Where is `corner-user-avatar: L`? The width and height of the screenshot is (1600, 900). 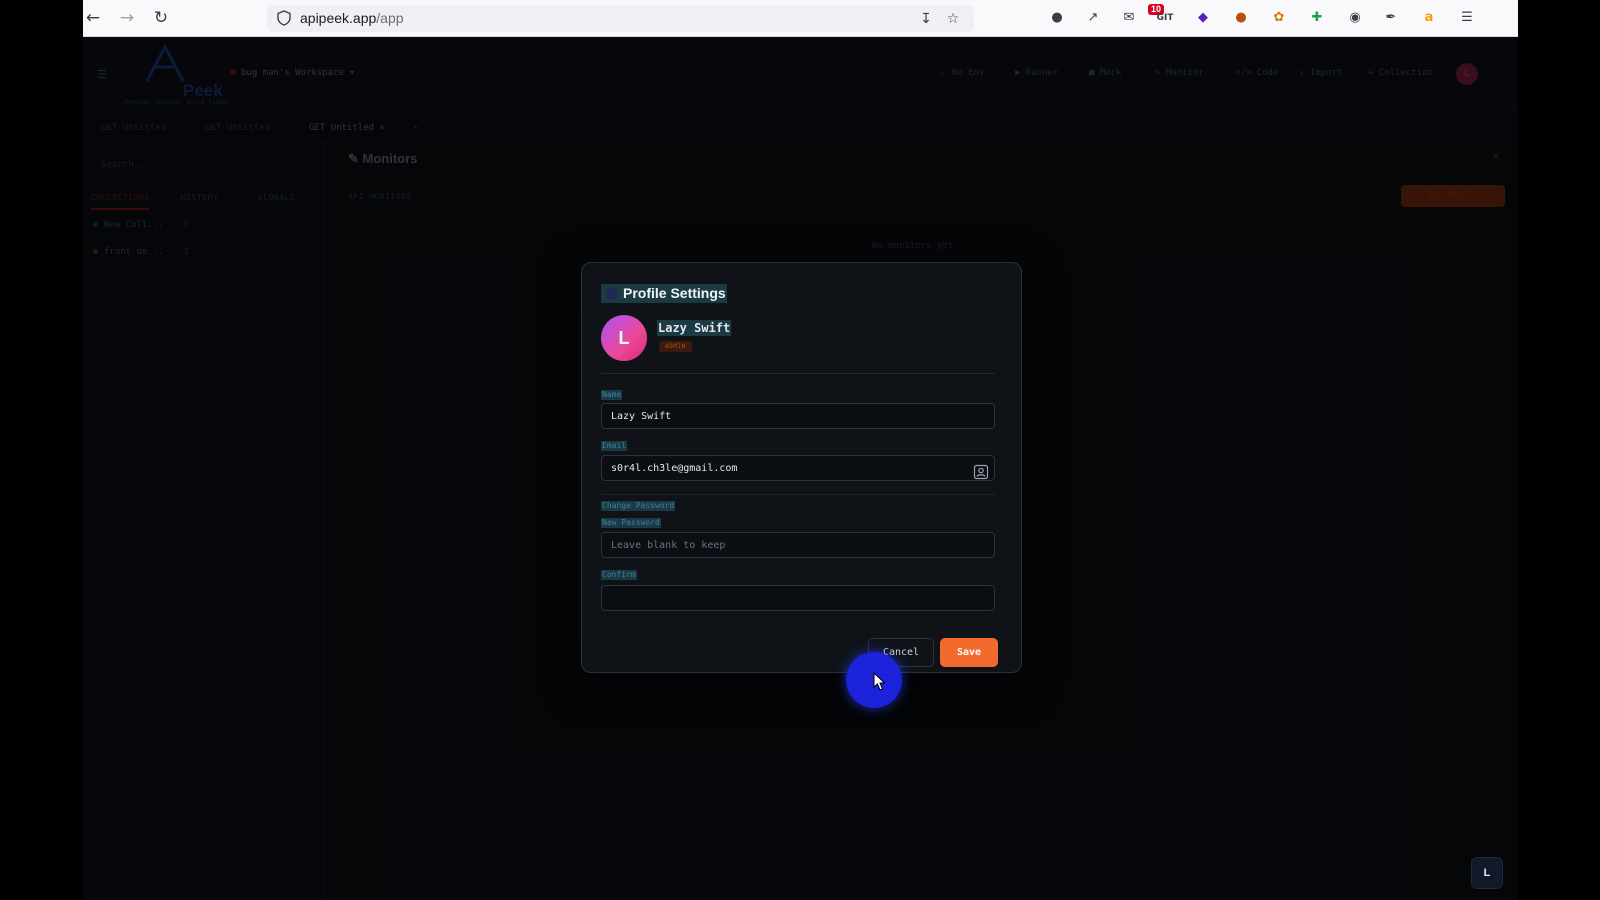 corner-user-avatar: L is located at coordinates (1487, 873).